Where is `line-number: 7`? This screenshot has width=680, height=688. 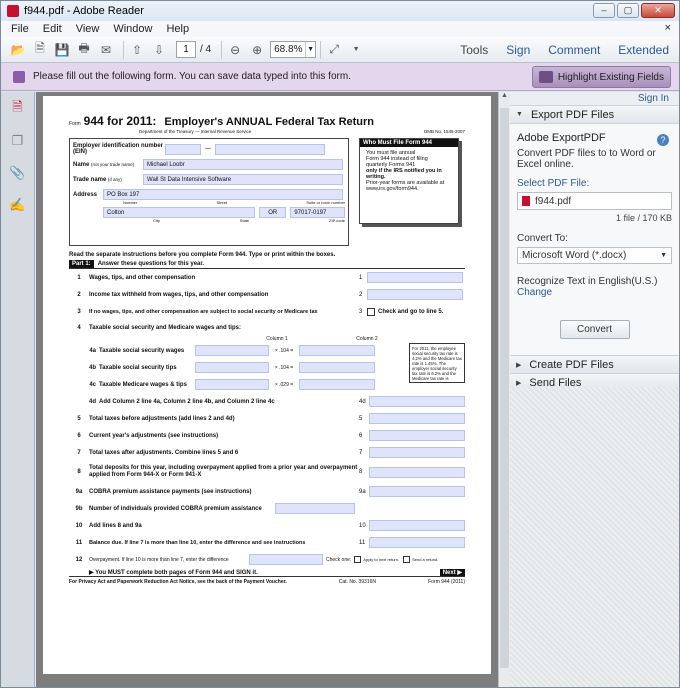
line-number: 7 is located at coordinates (79, 452).